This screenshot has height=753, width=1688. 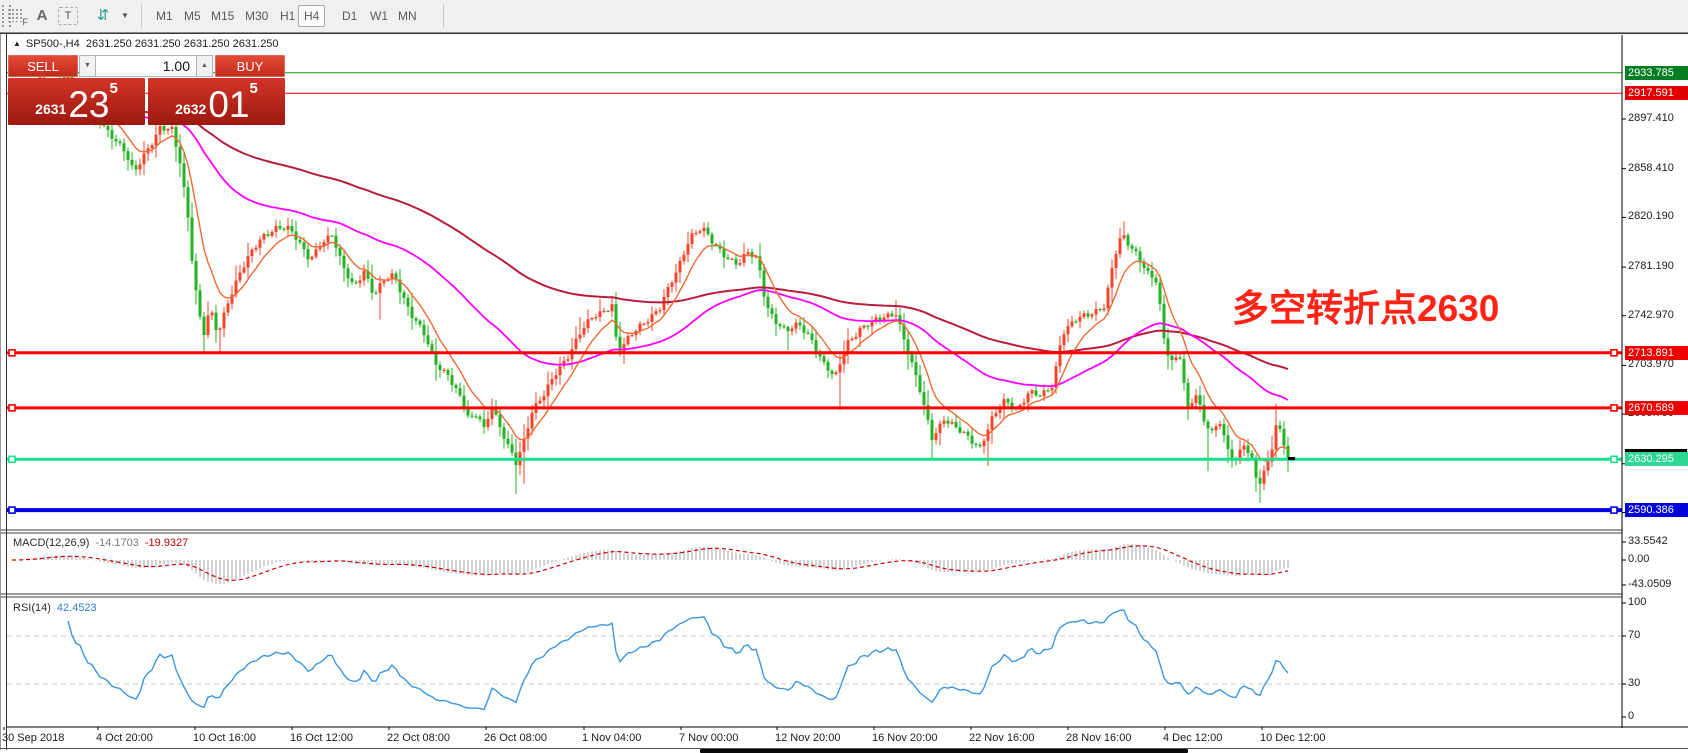 I want to click on buy-price-button: 2632 01 5, so click(x=216, y=101).